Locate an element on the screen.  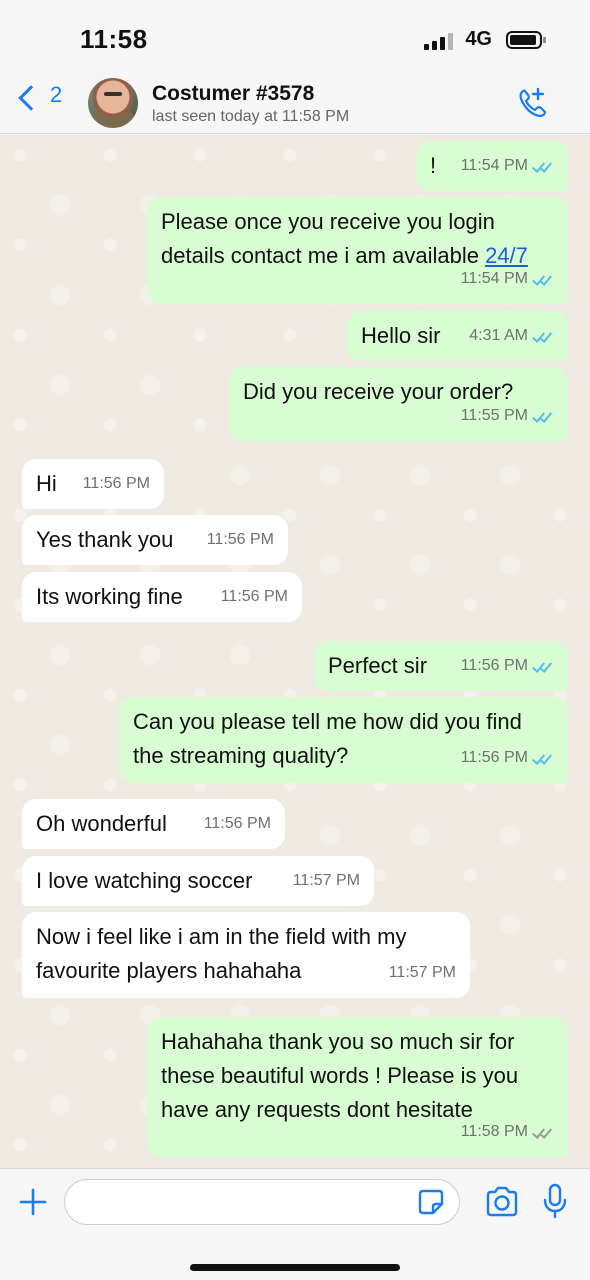
call-add-icon is located at coordinates (533, 103).